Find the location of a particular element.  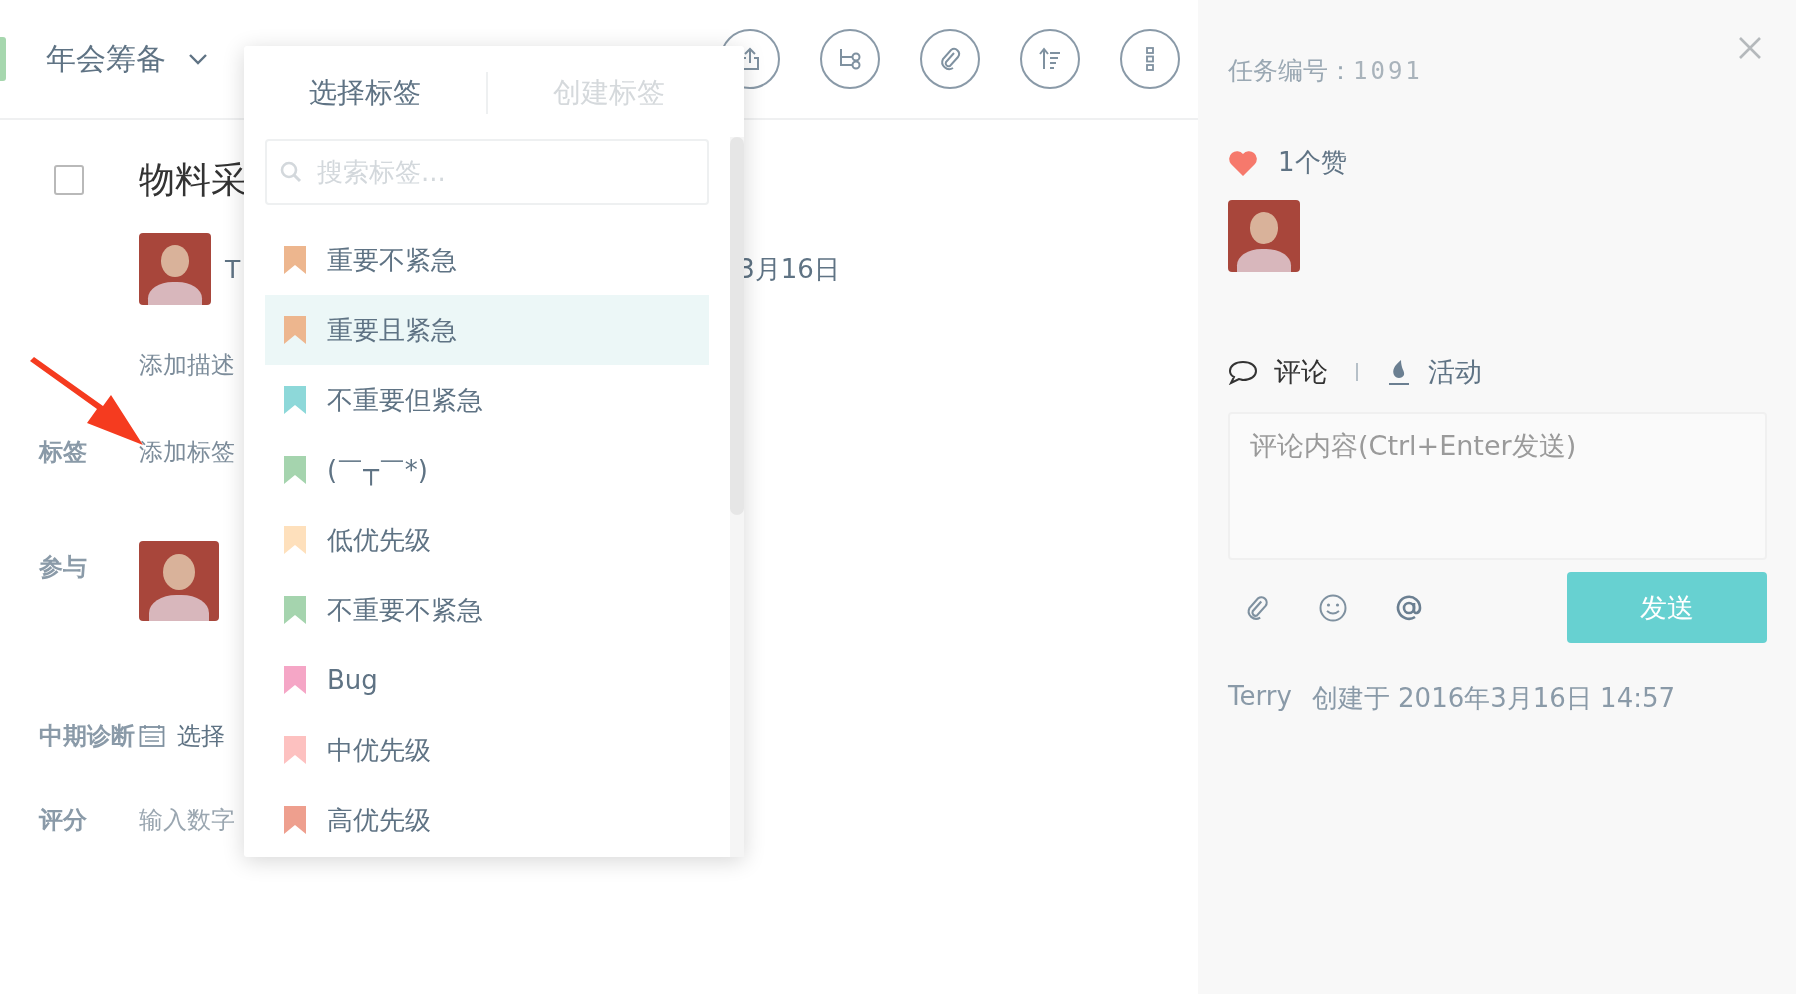

field-label: 评分 is located at coordinates (63, 820).